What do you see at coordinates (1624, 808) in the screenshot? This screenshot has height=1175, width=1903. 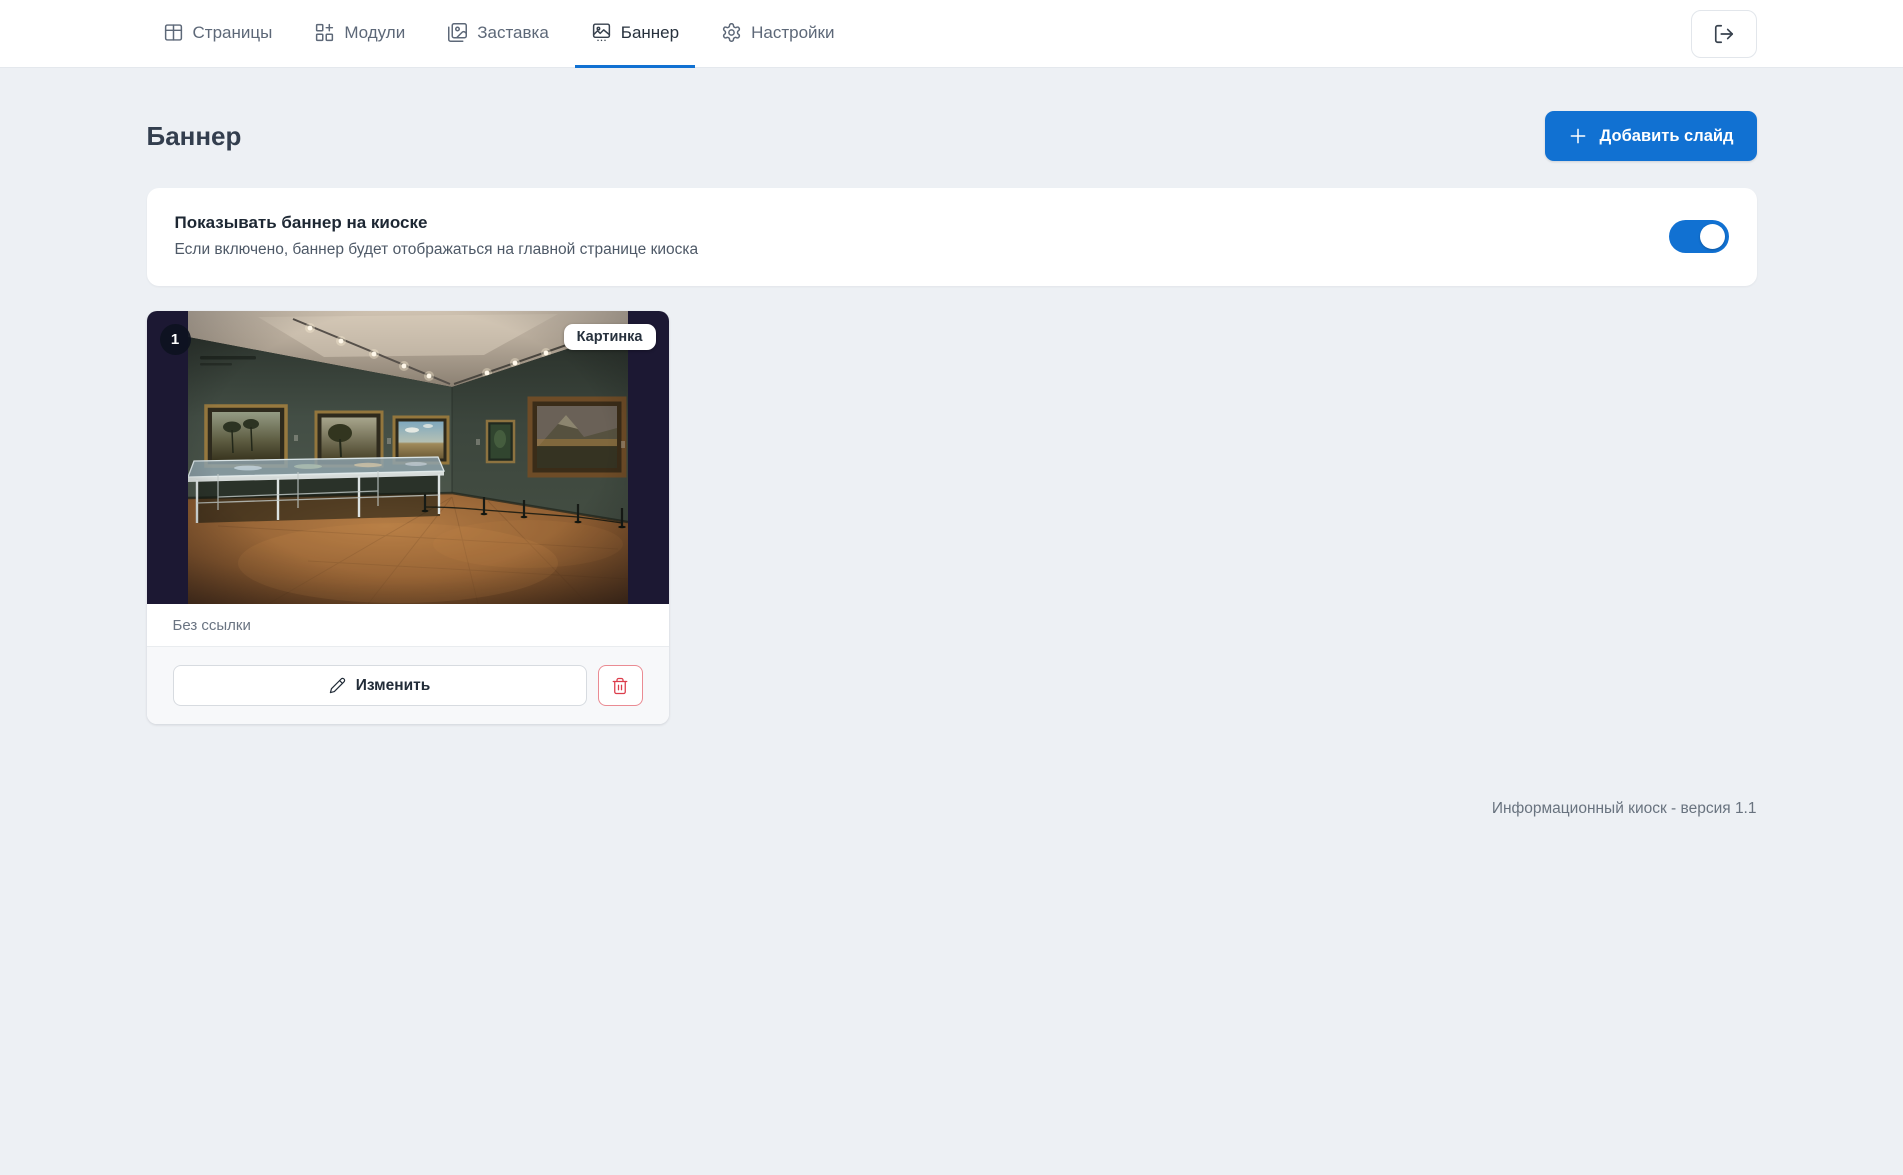 I see `version-text: Информационный киоск - версия 1.1` at bounding box center [1624, 808].